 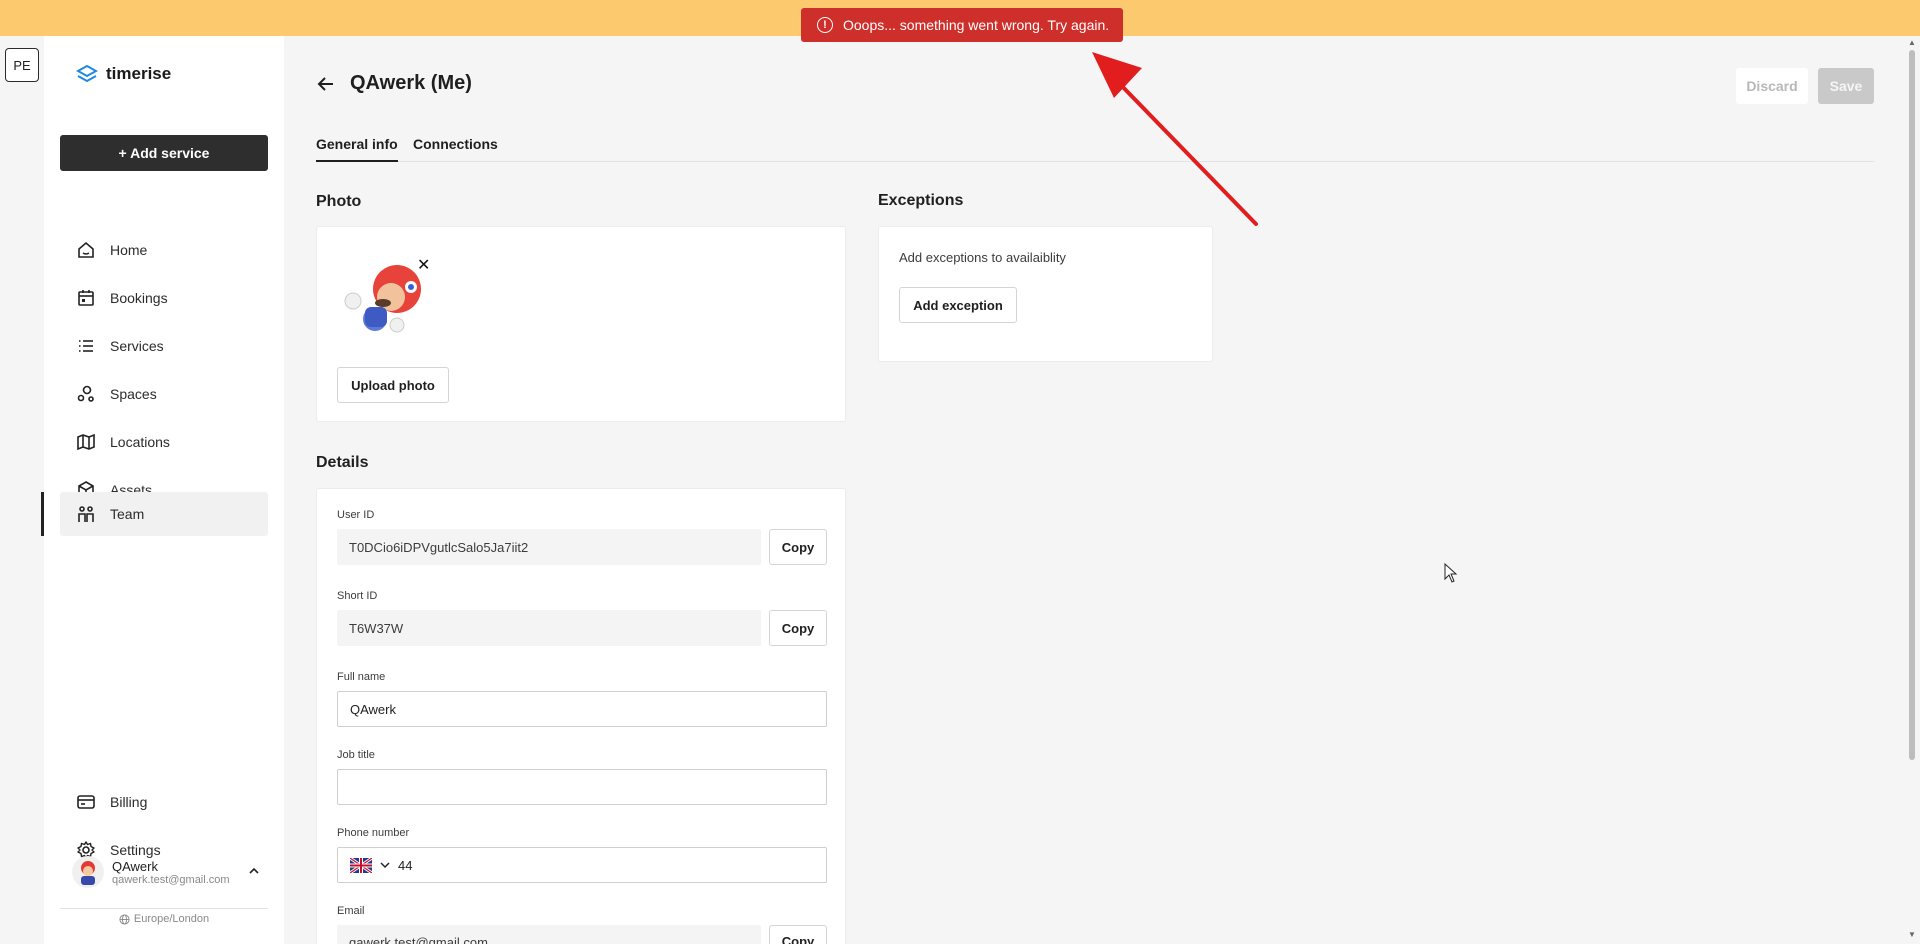 What do you see at coordinates (549, 628) in the screenshot?
I see `short-id-field: T6W37W` at bounding box center [549, 628].